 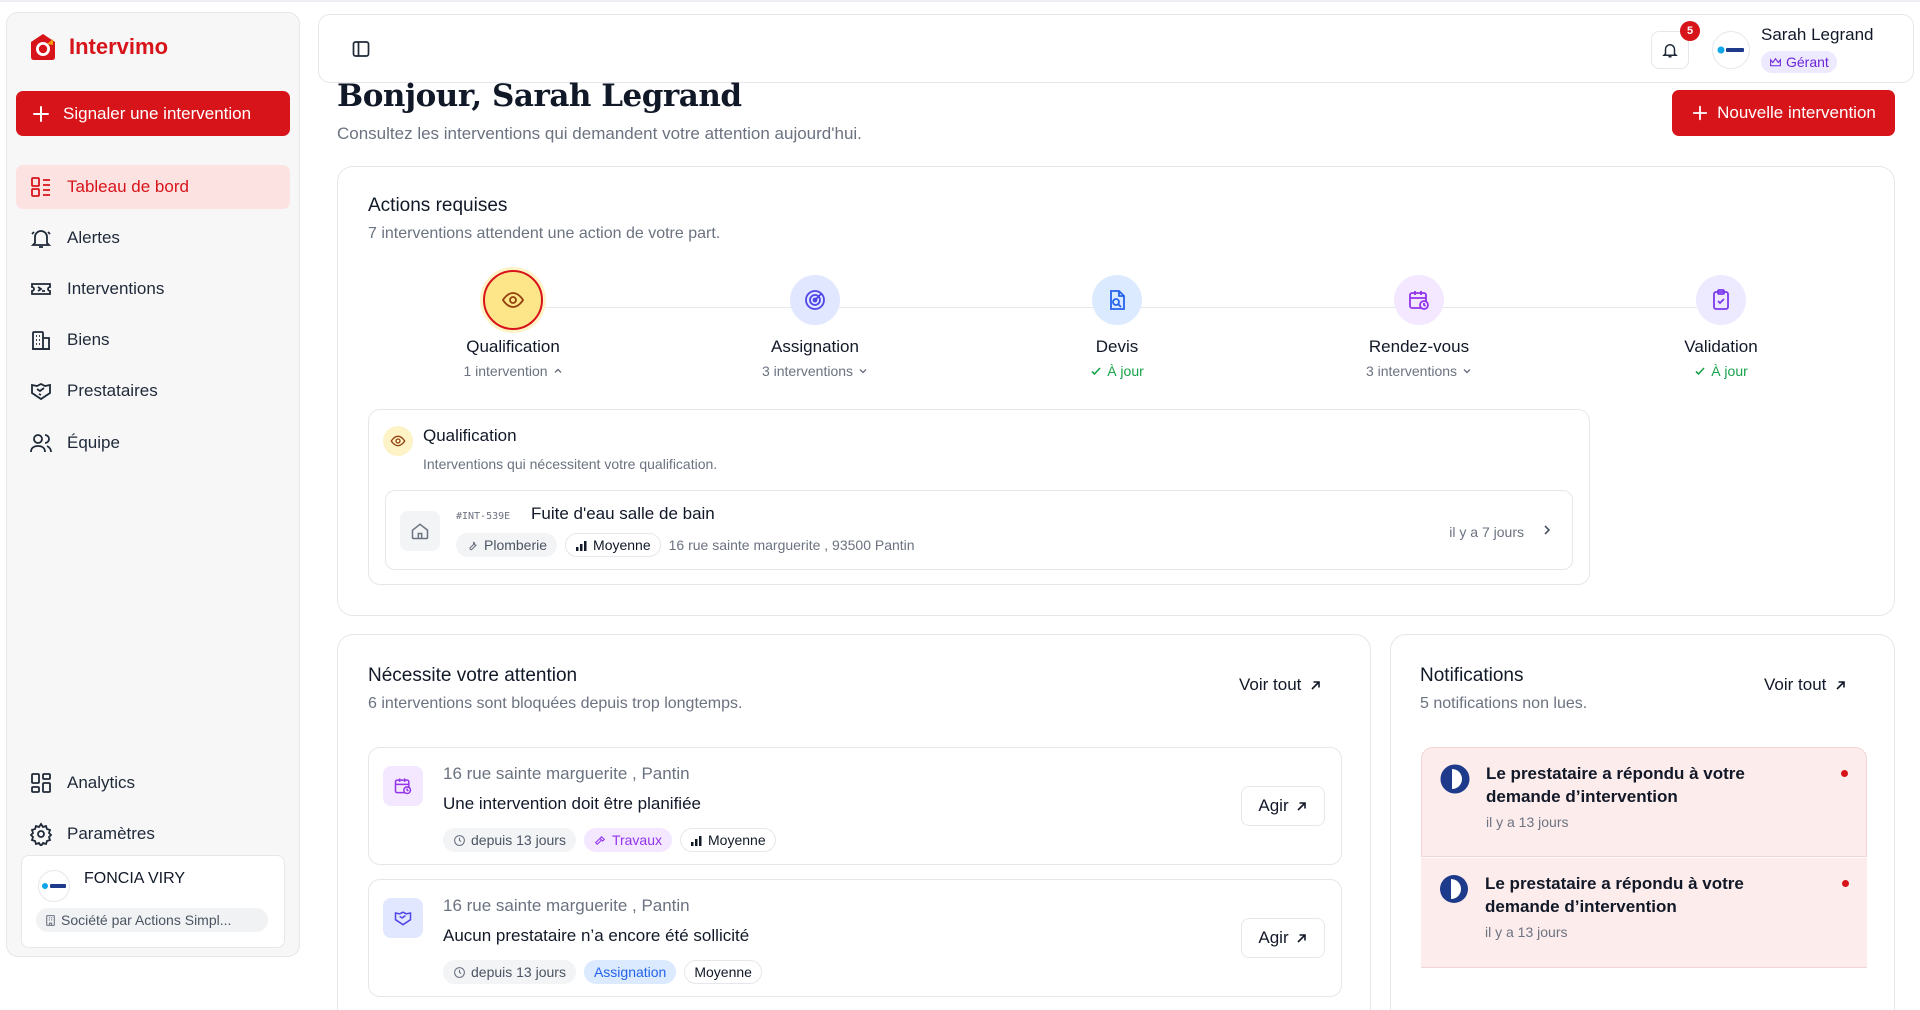 I want to click on notification-count-badge: 5, so click(x=1690, y=31).